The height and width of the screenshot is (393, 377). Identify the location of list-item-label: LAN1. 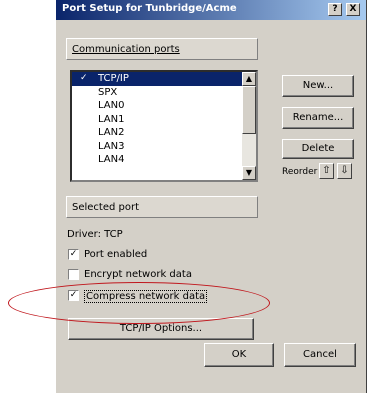
(111, 119).